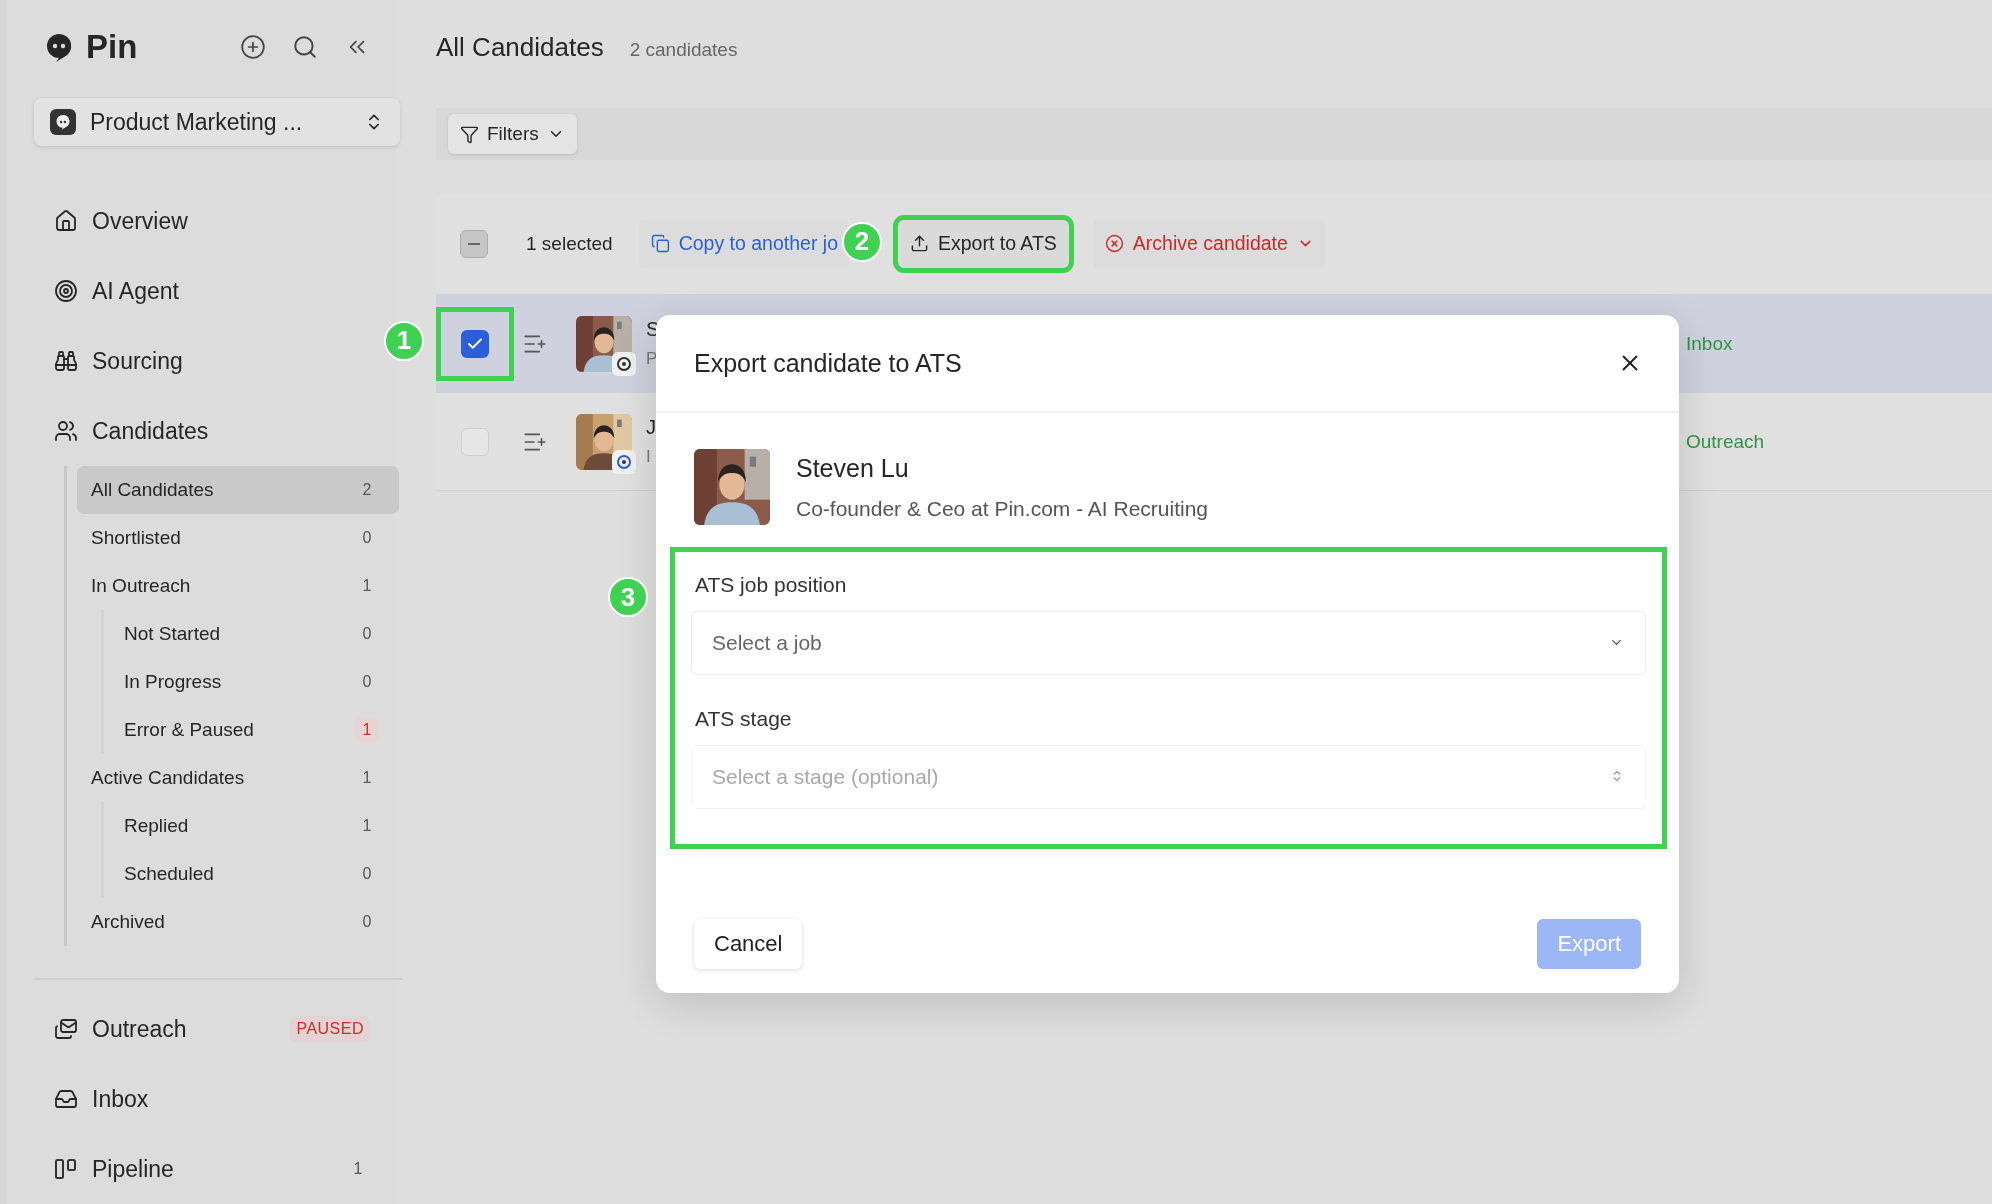 This screenshot has height=1204, width=1992. I want to click on action-button: Archive candidate, so click(1209, 243).